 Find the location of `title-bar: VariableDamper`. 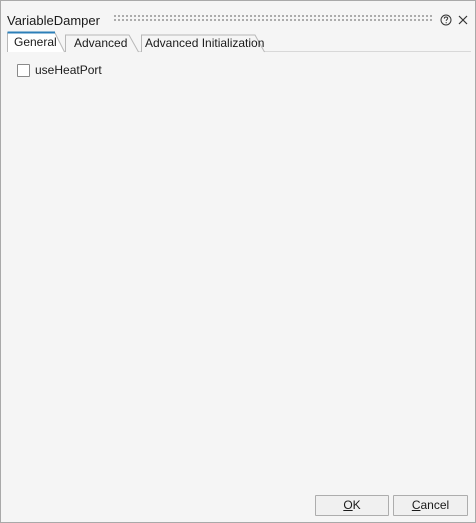

title-bar: VariableDamper is located at coordinates (238, 16).